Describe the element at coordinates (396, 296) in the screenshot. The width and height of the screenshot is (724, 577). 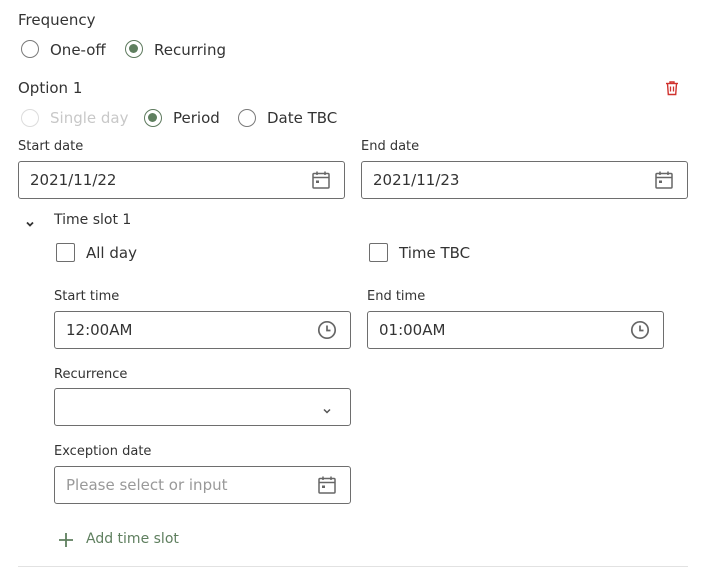
I see `end-time-label: End time` at that location.